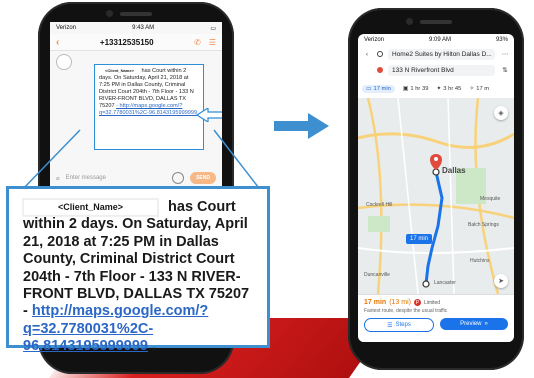 Image resolution: width=534 pixels, height=378 pixels. Describe the element at coordinates (454, 170) in the screenshot. I see `city-label: Dallas` at that location.